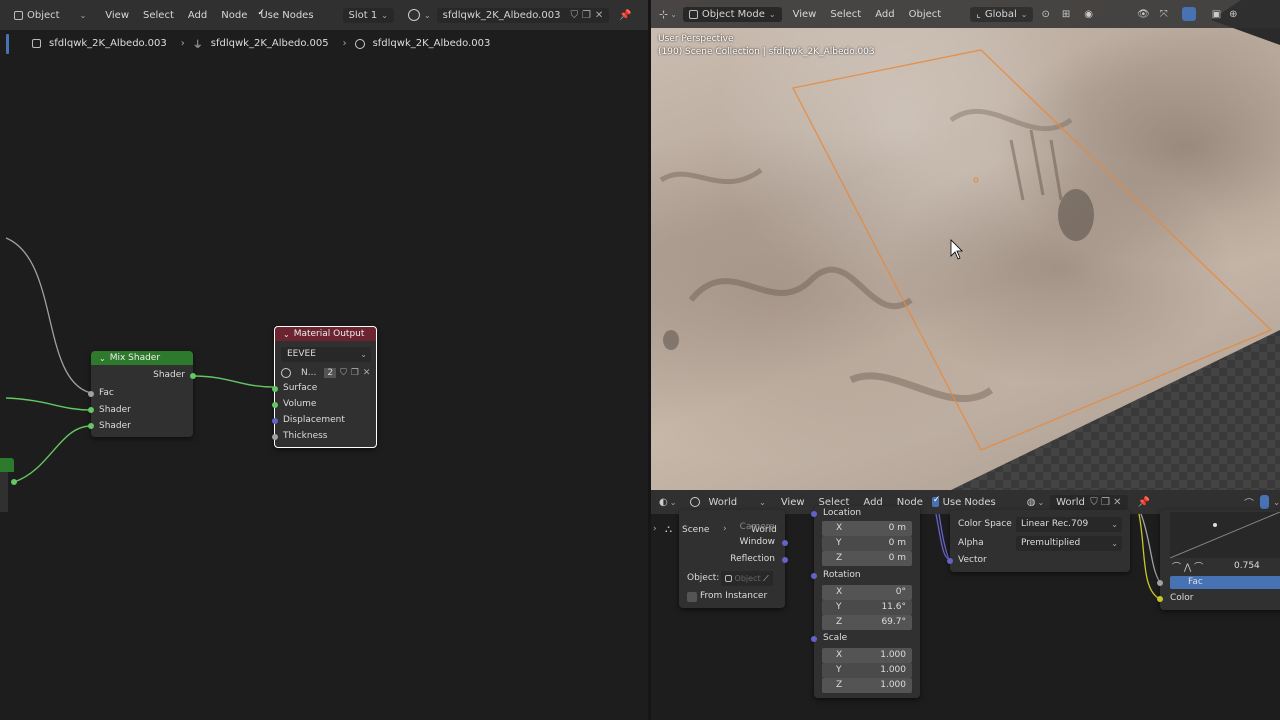 The height and width of the screenshot is (720, 1280). I want to click on datablock-field: N... 2 ⛉ ❐ ✕, so click(326, 372).